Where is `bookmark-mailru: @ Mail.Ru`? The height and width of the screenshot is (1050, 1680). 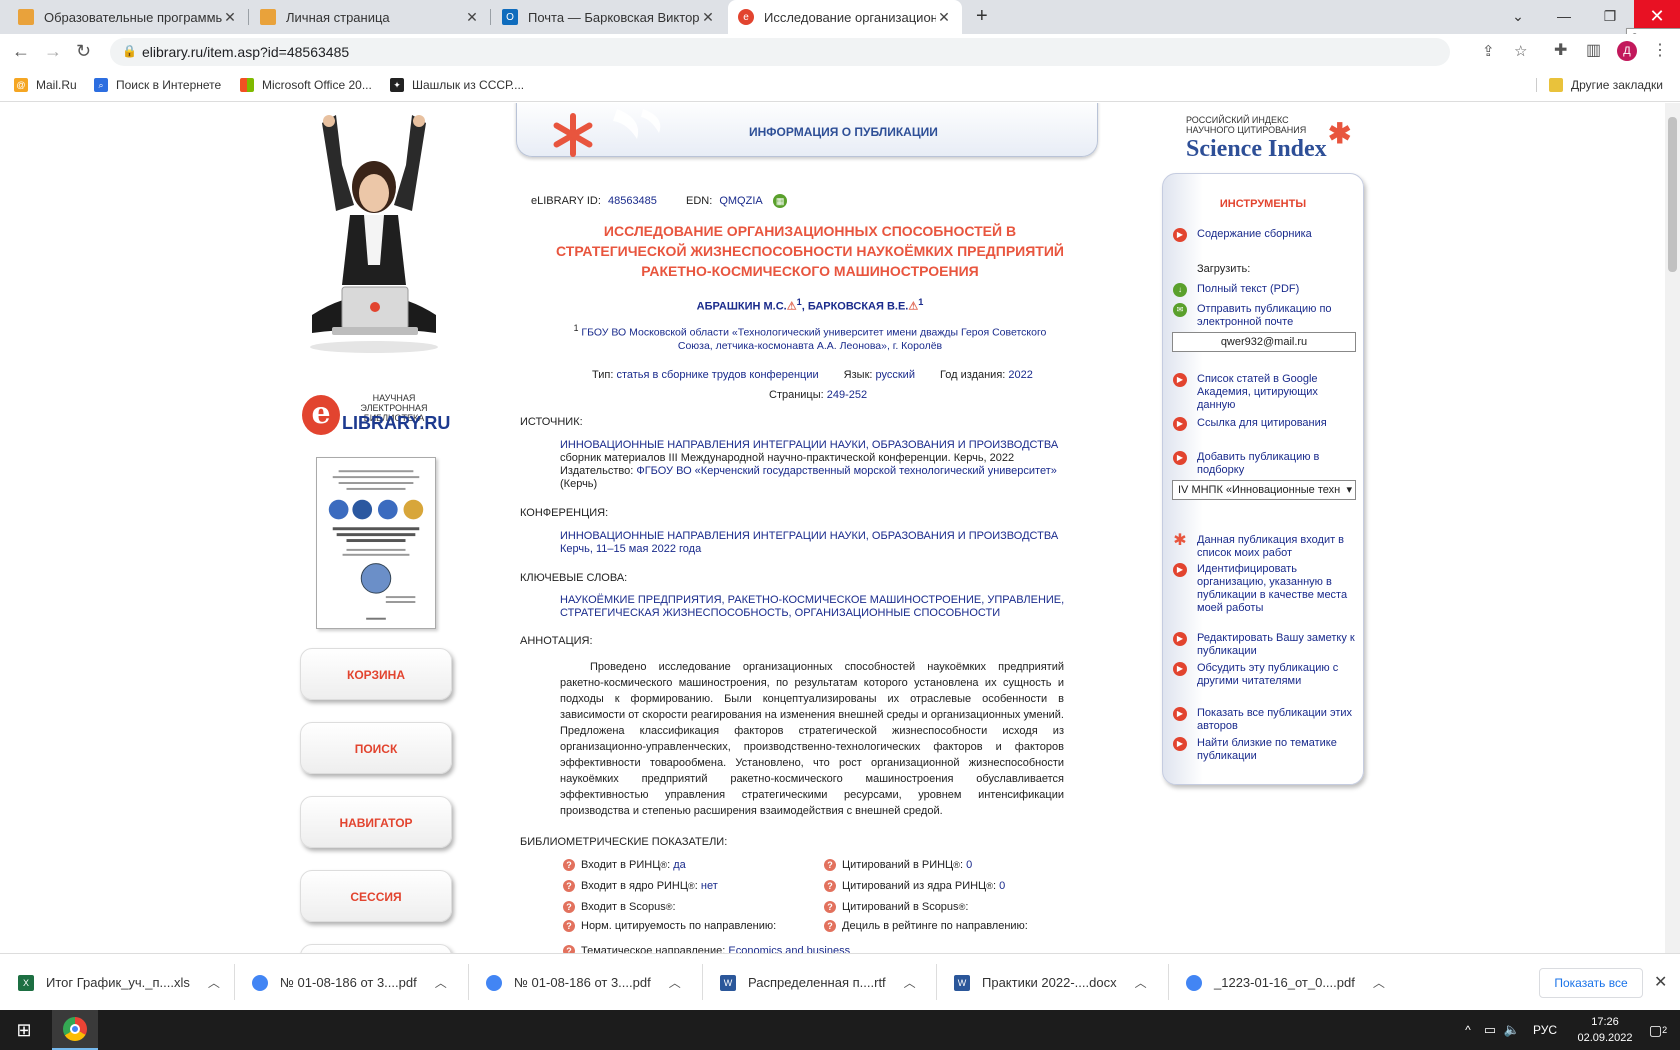 bookmark-mailru: @ Mail.Ru is located at coordinates (45, 85).